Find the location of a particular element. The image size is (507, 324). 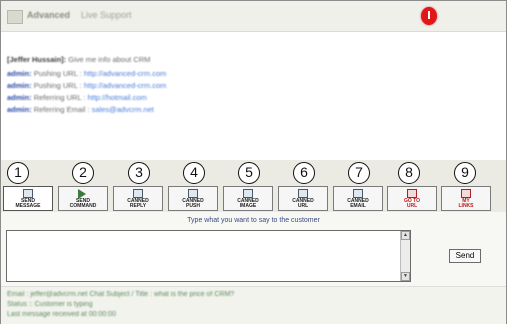

message-link: http://hotmail.com is located at coordinates (117, 97).